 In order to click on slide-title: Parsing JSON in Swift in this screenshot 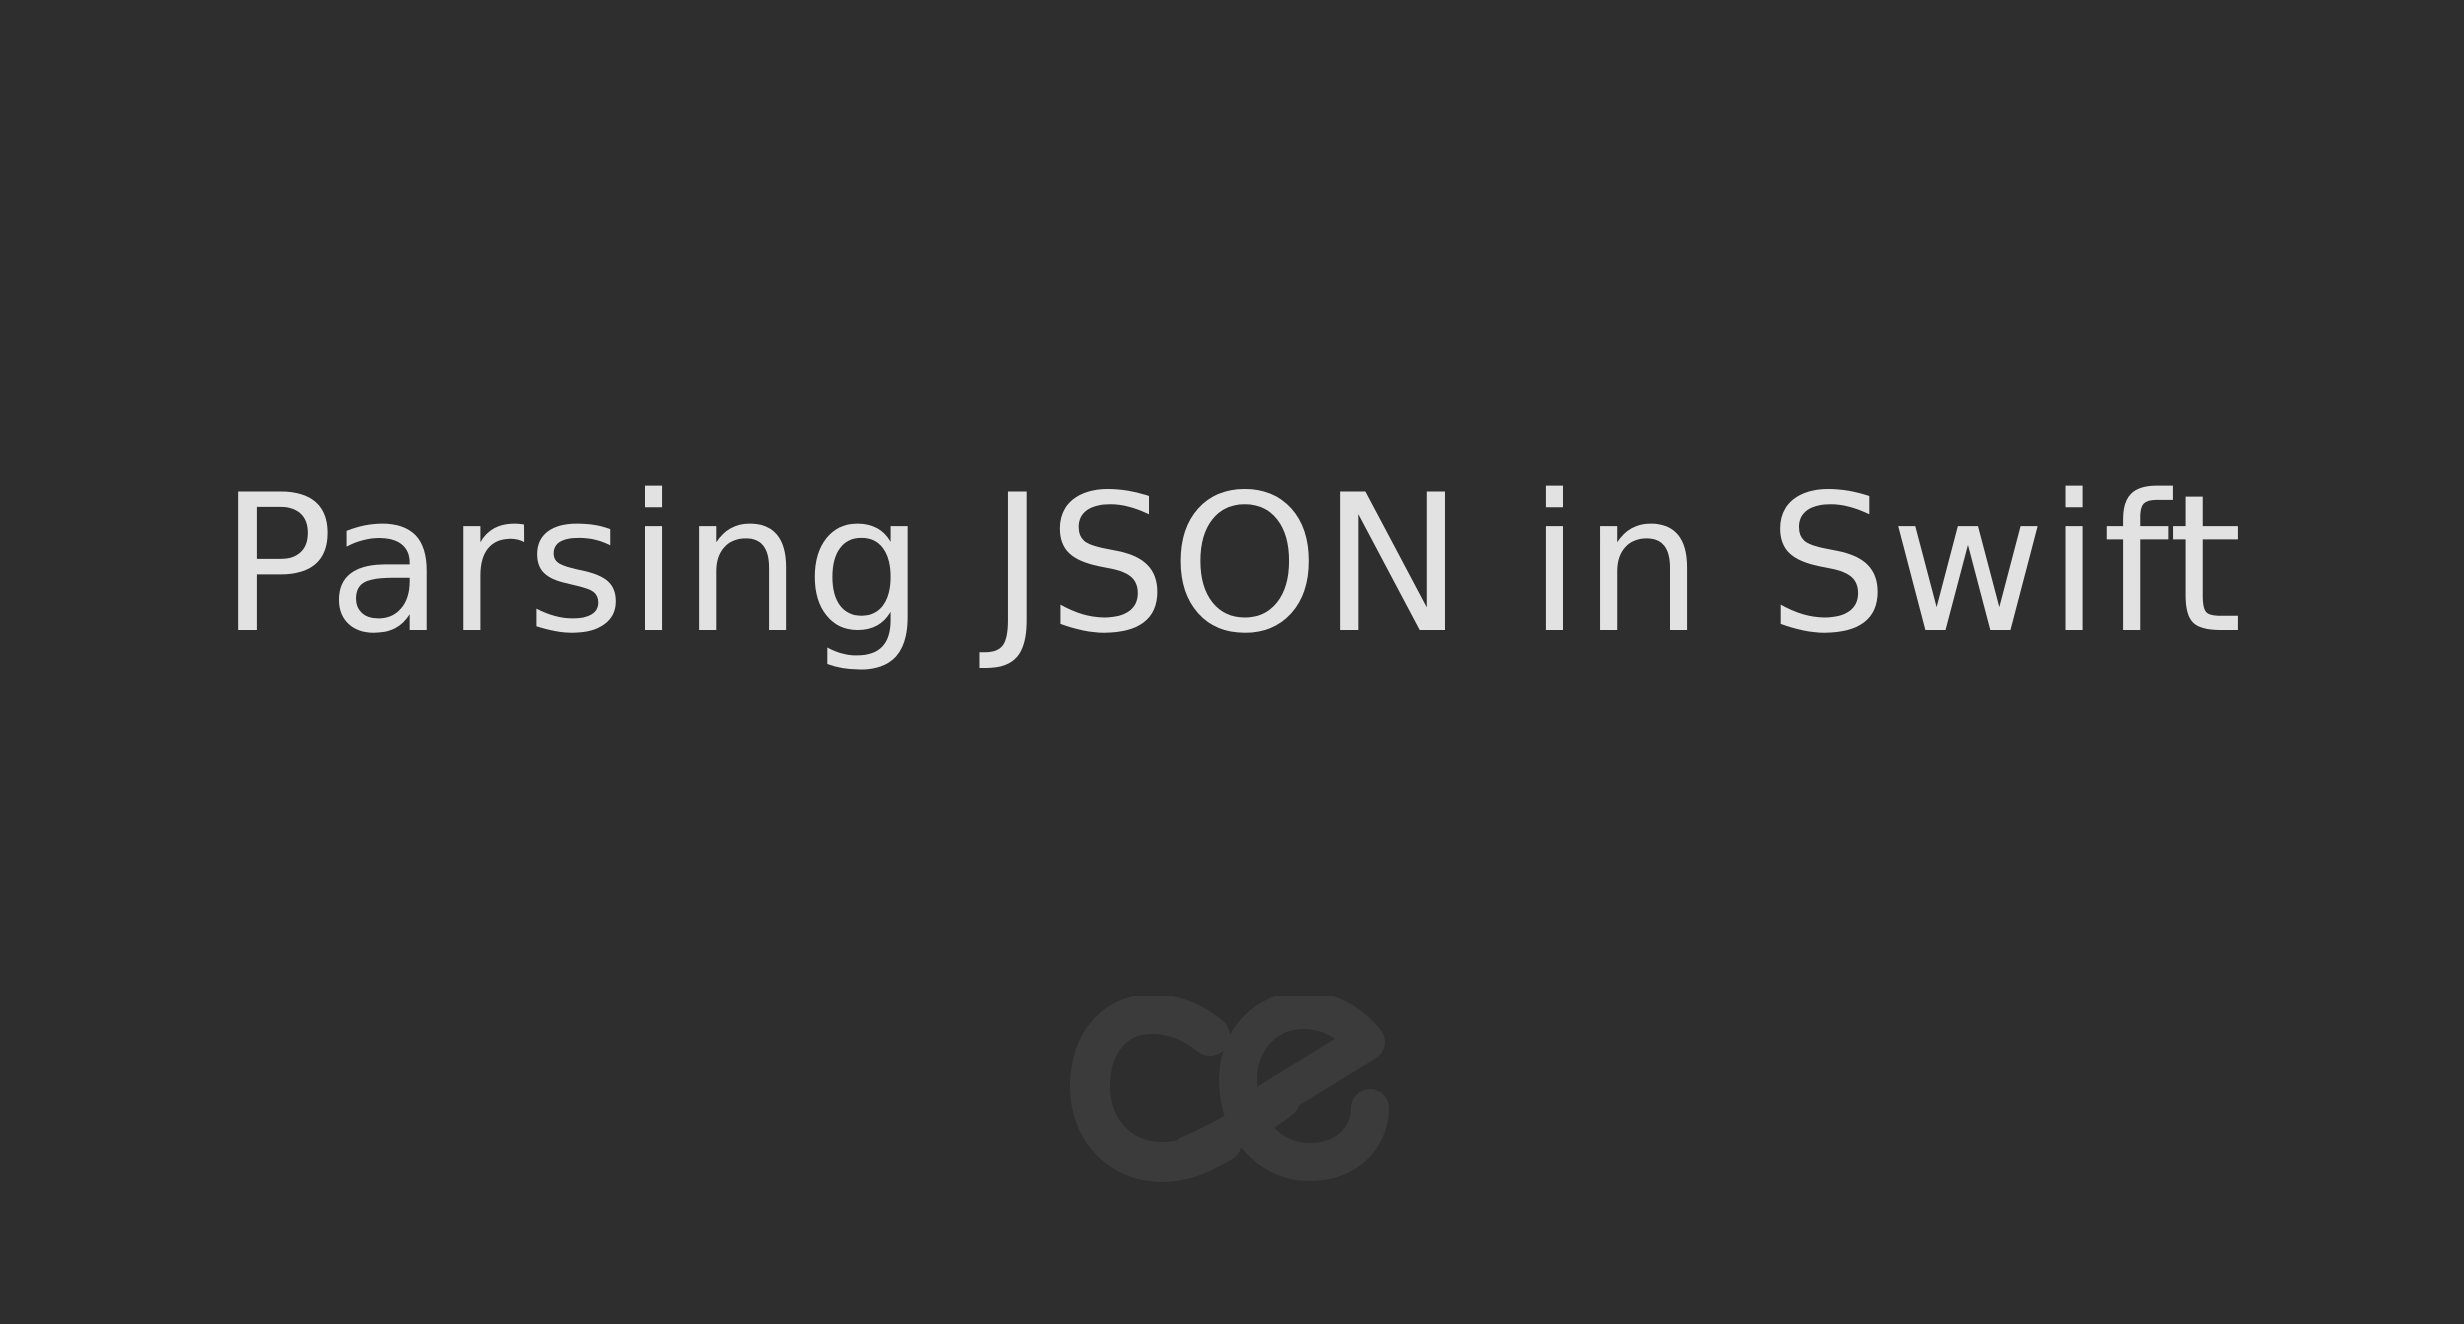, I will do `click(1232, 564)`.